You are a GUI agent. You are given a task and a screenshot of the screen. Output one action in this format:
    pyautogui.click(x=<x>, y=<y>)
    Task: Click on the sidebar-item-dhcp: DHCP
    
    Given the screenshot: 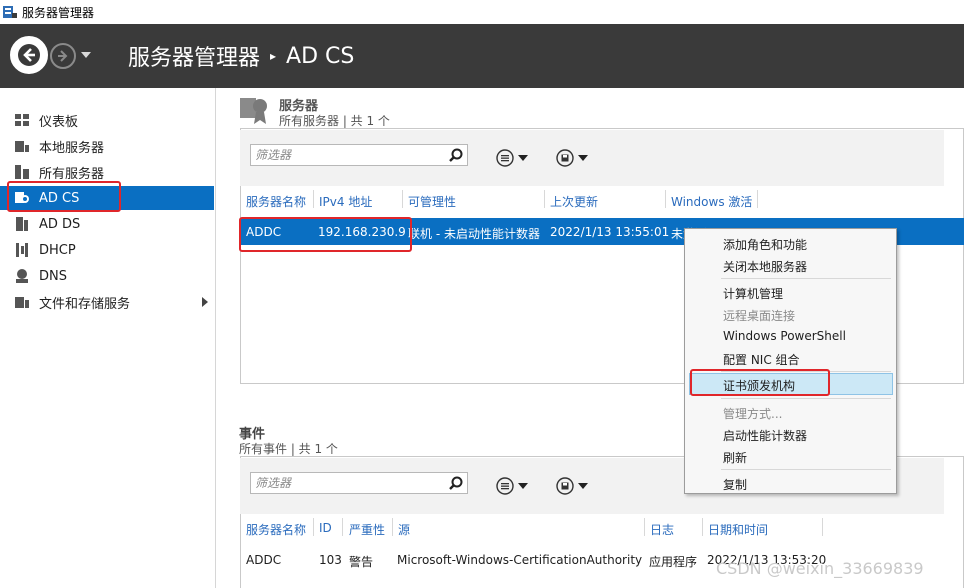 What is the action you would take?
    pyautogui.click(x=107, y=250)
    